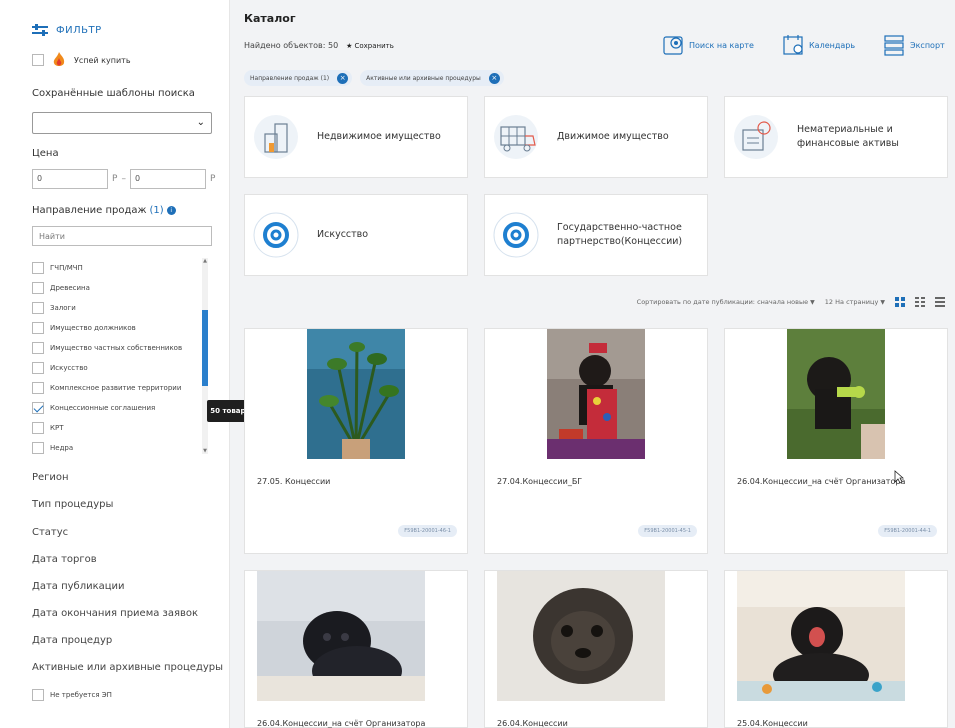 This screenshot has width=955, height=728. Describe the element at coordinates (64, 559) in the screenshot. I see `section-auction-date: Дата торгов` at that location.